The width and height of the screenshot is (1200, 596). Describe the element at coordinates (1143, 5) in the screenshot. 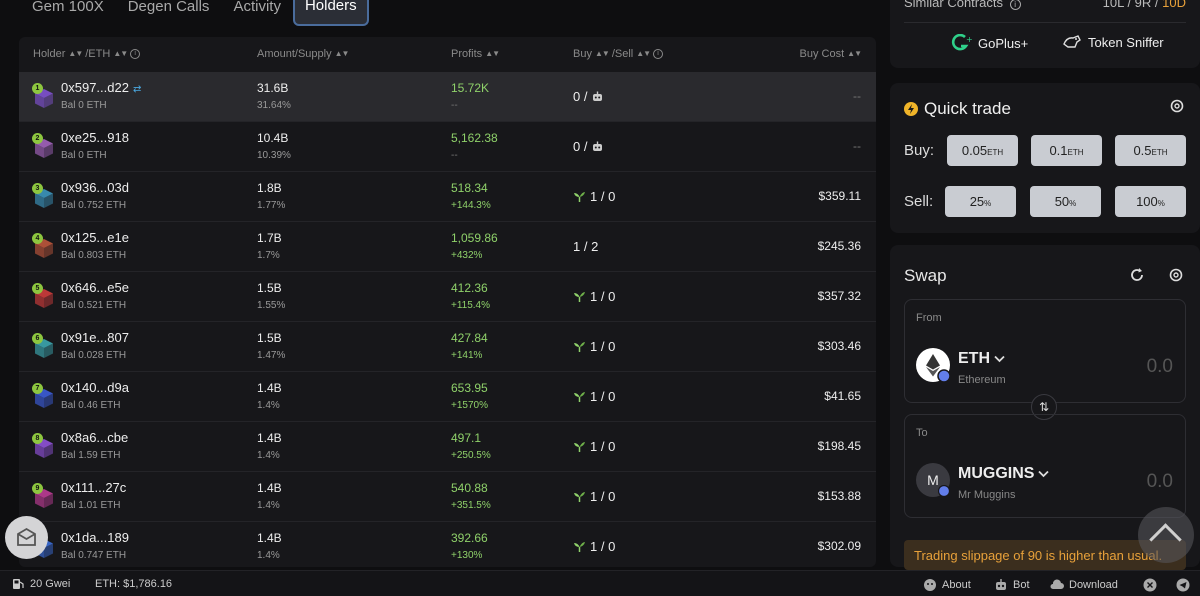

I see `similar-r: 9R` at that location.